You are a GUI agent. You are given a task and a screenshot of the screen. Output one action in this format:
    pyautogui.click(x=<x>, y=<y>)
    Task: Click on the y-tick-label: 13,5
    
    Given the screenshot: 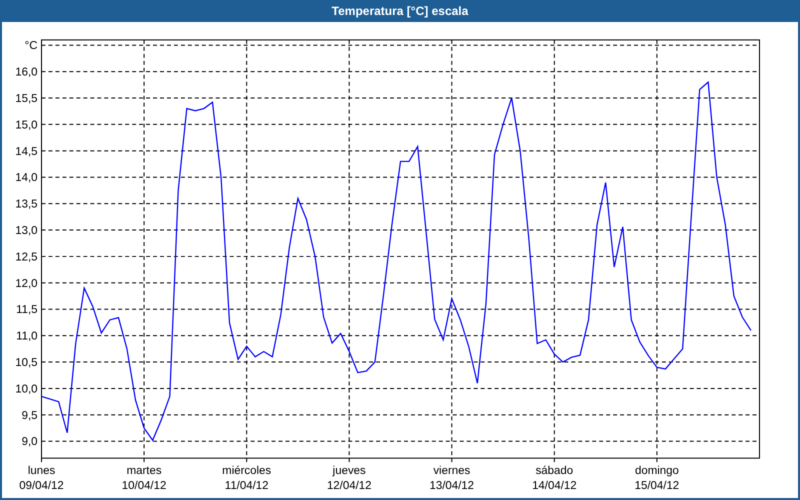 What is the action you would take?
    pyautogui.click(x=26, y=204)
    